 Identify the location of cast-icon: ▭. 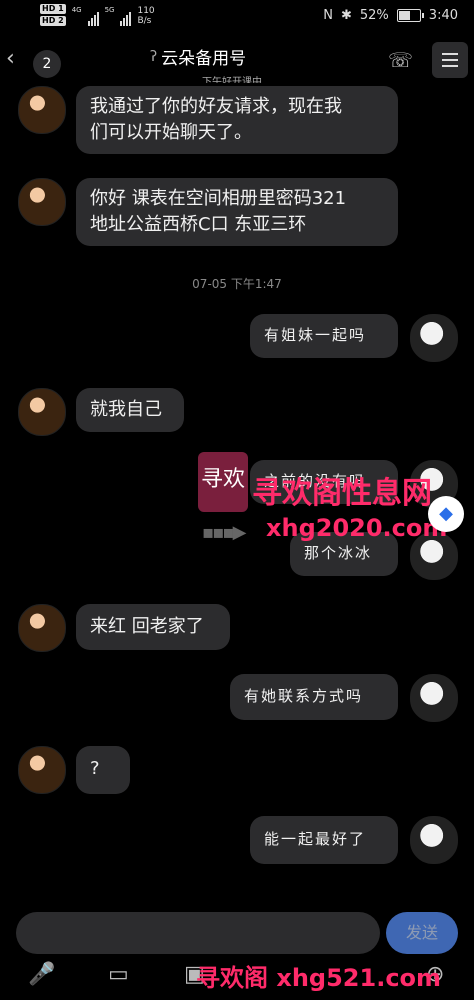
(118, 974).